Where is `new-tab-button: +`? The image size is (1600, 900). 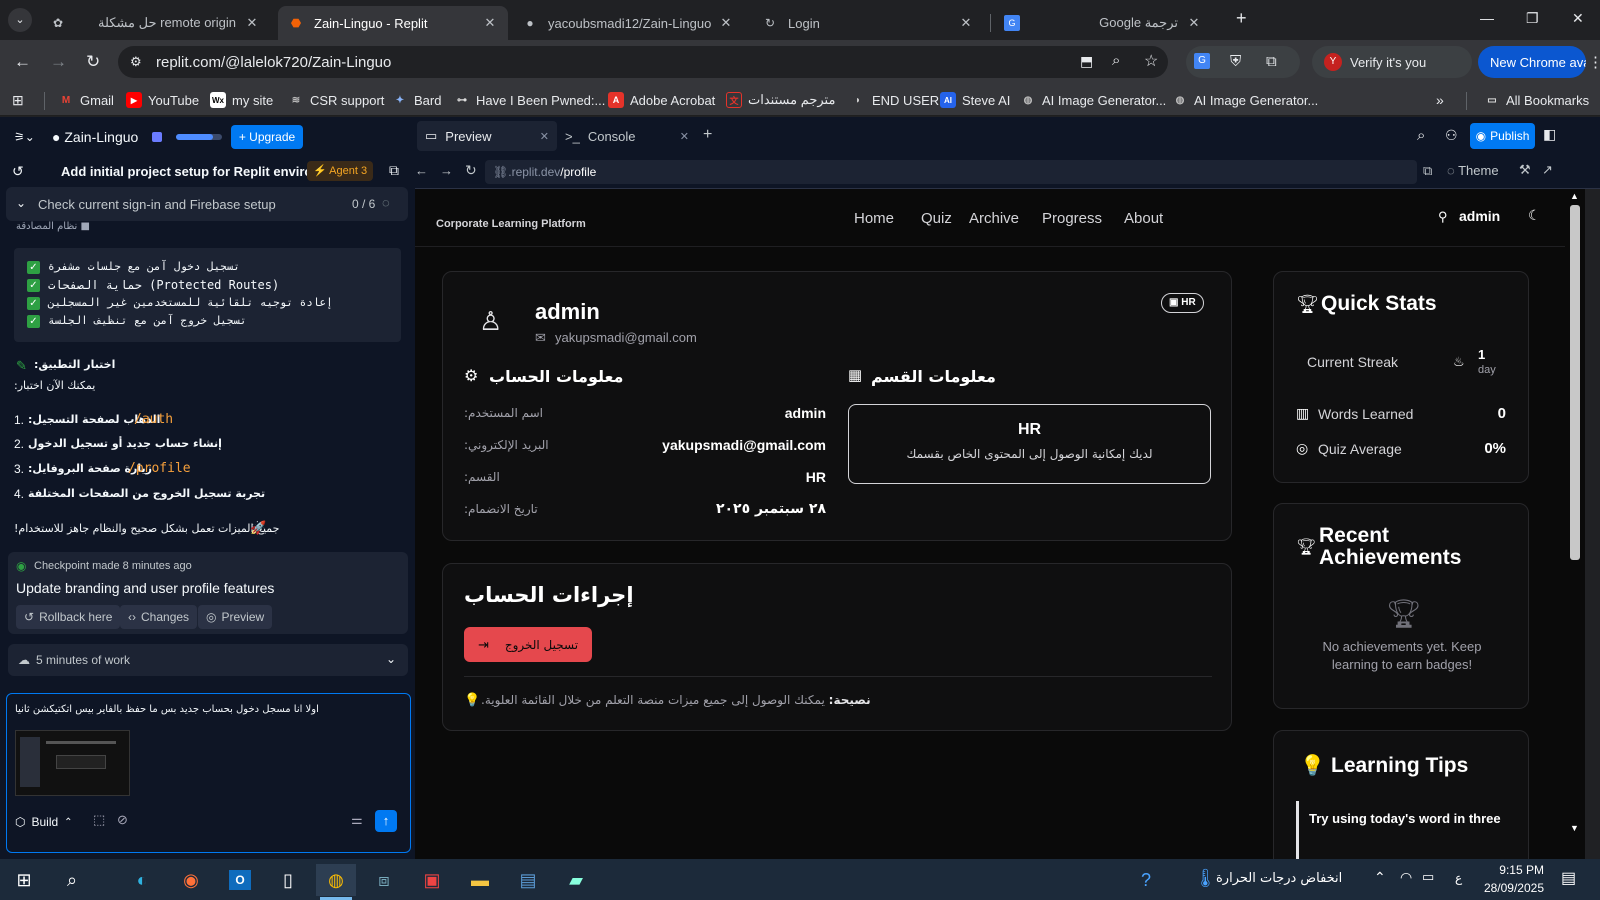
new-tab-button: + is located at coordinates (1241, 18).